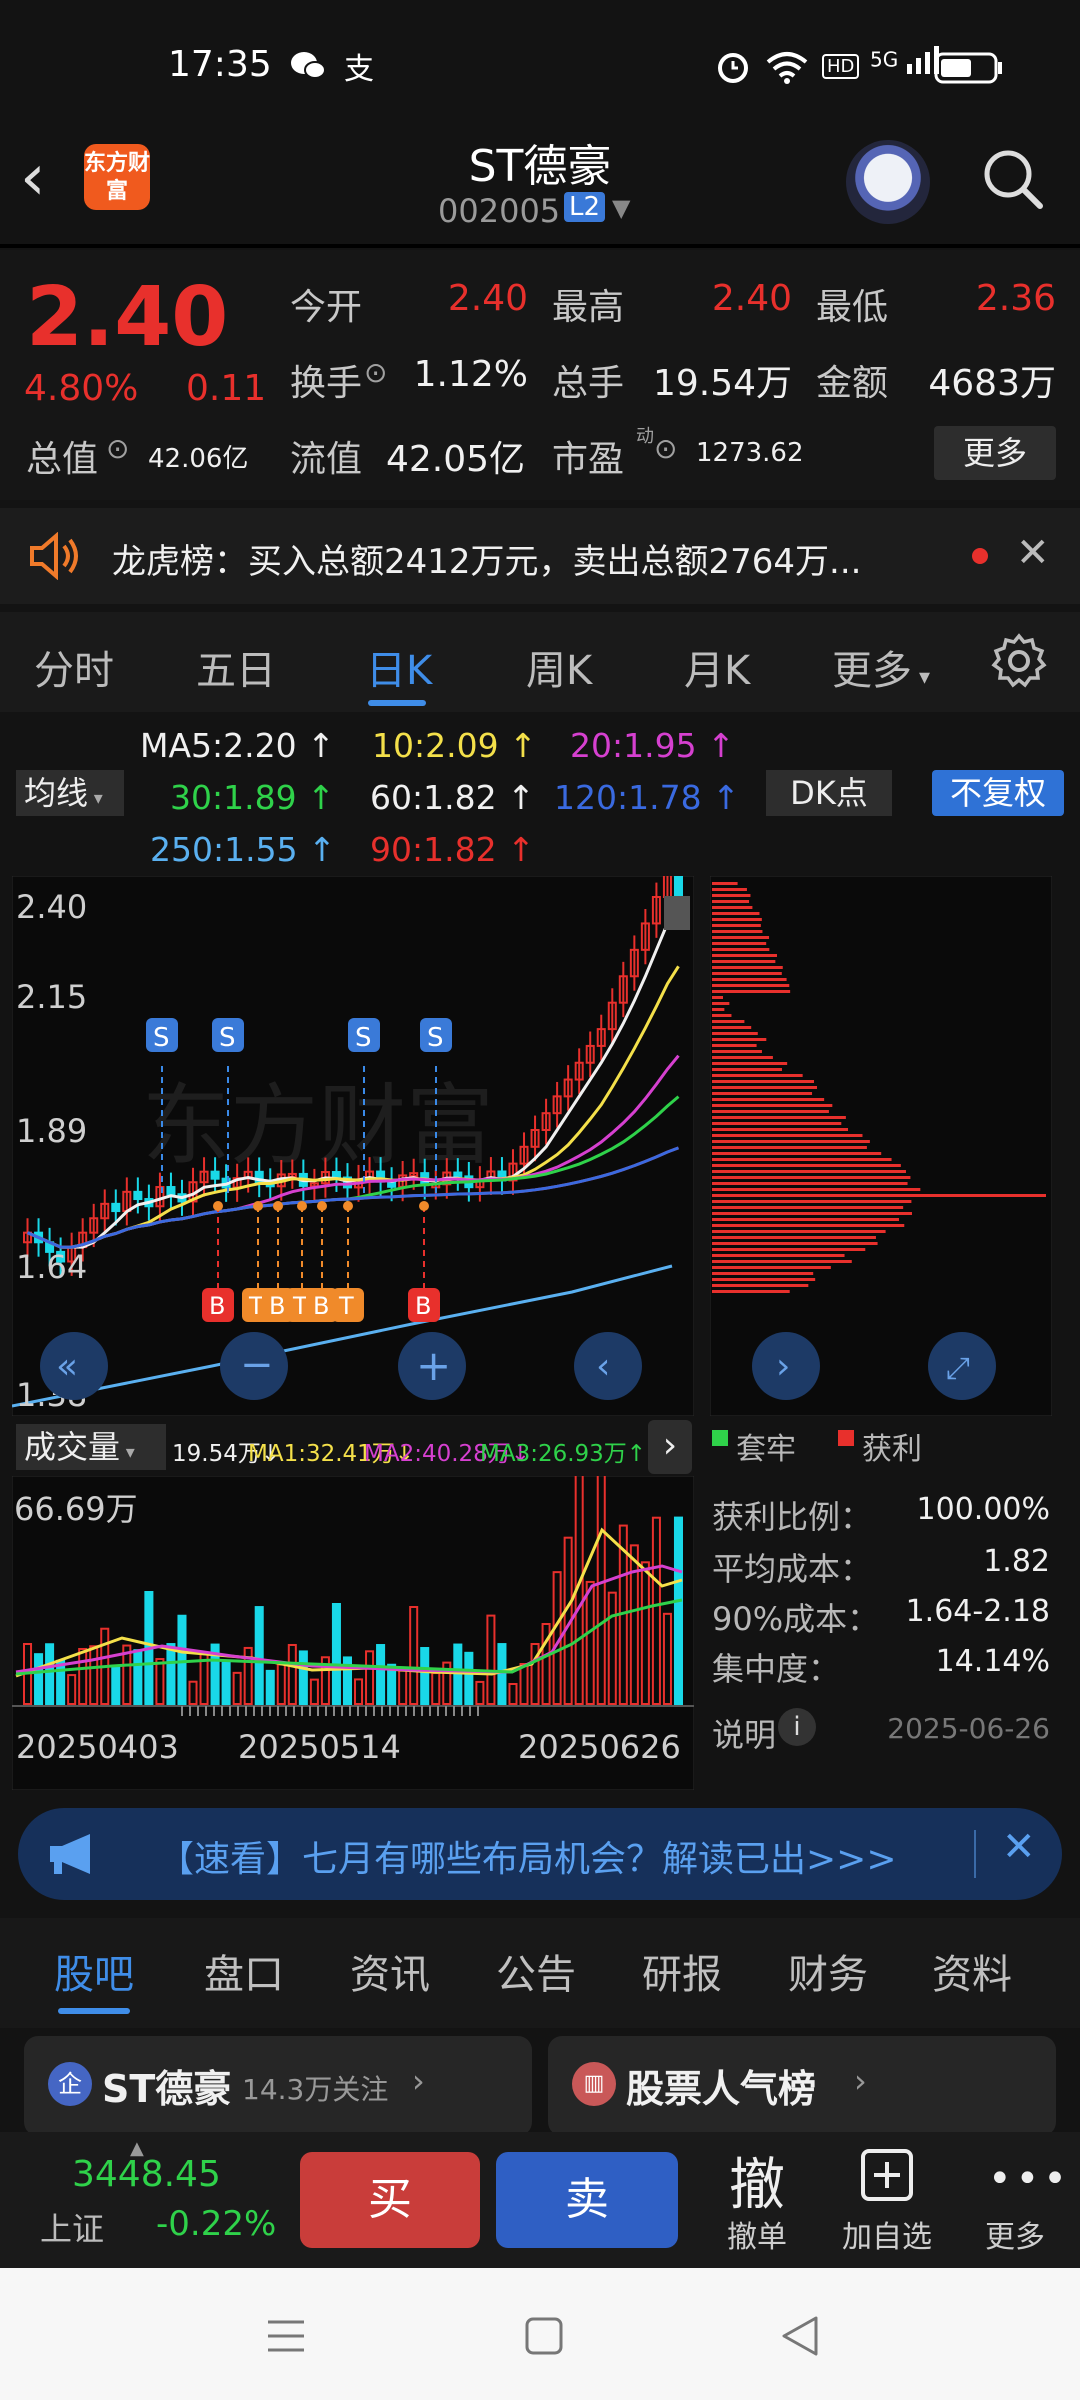 Image resolution: width=1080 pixels, height=2400 pixels. What do you see at coordinates (757, 2180) in the screenshot?
I see `cancel-order-icon: 撤` at bounding box center [757, 2180].